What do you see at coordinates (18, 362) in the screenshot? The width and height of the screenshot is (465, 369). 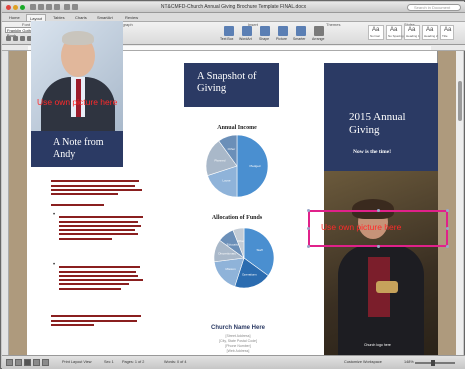 I see `outline-view-icon` at bounding box center [18, 362].